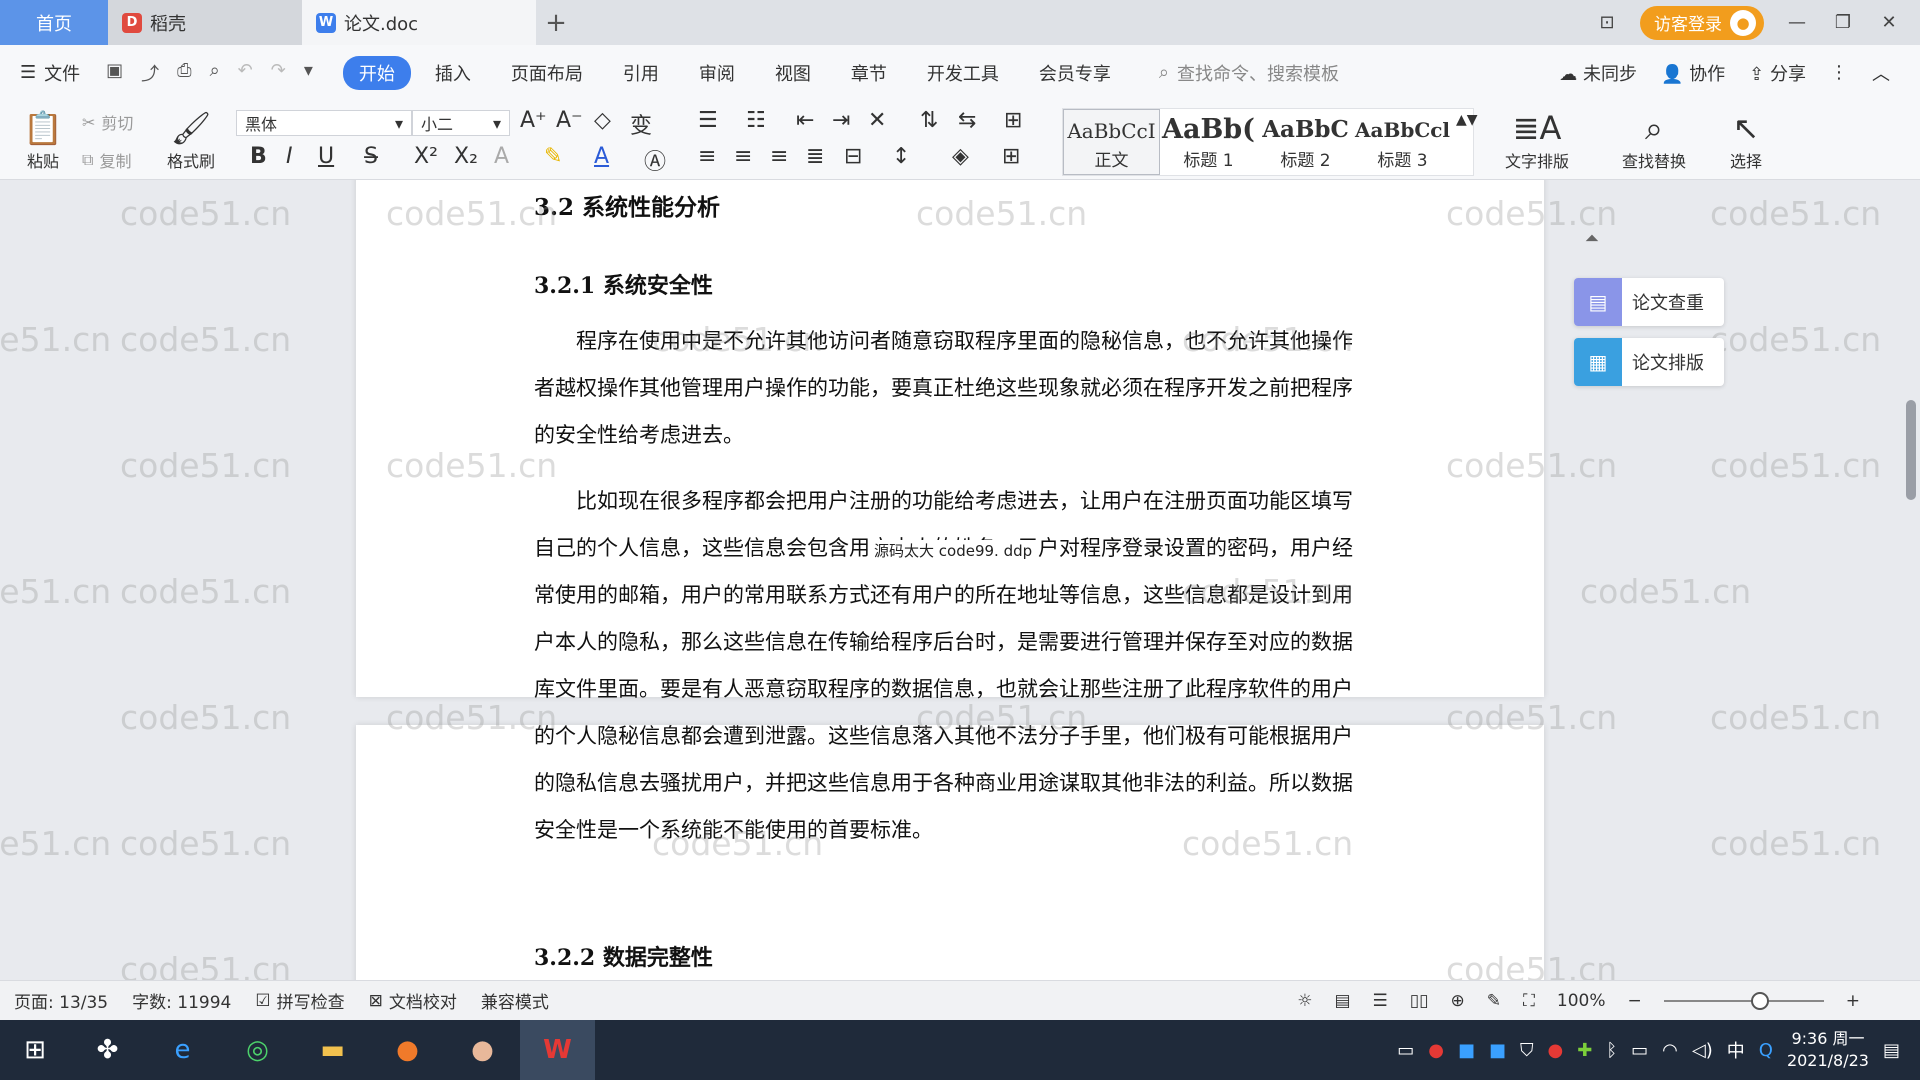 The width and height of the screenshot is (1920, 1080). What do you see at coordinates (1693, 73) in the screenshot?
I see `collab-button: 👤 协作` at bounding box center [1693, 73].